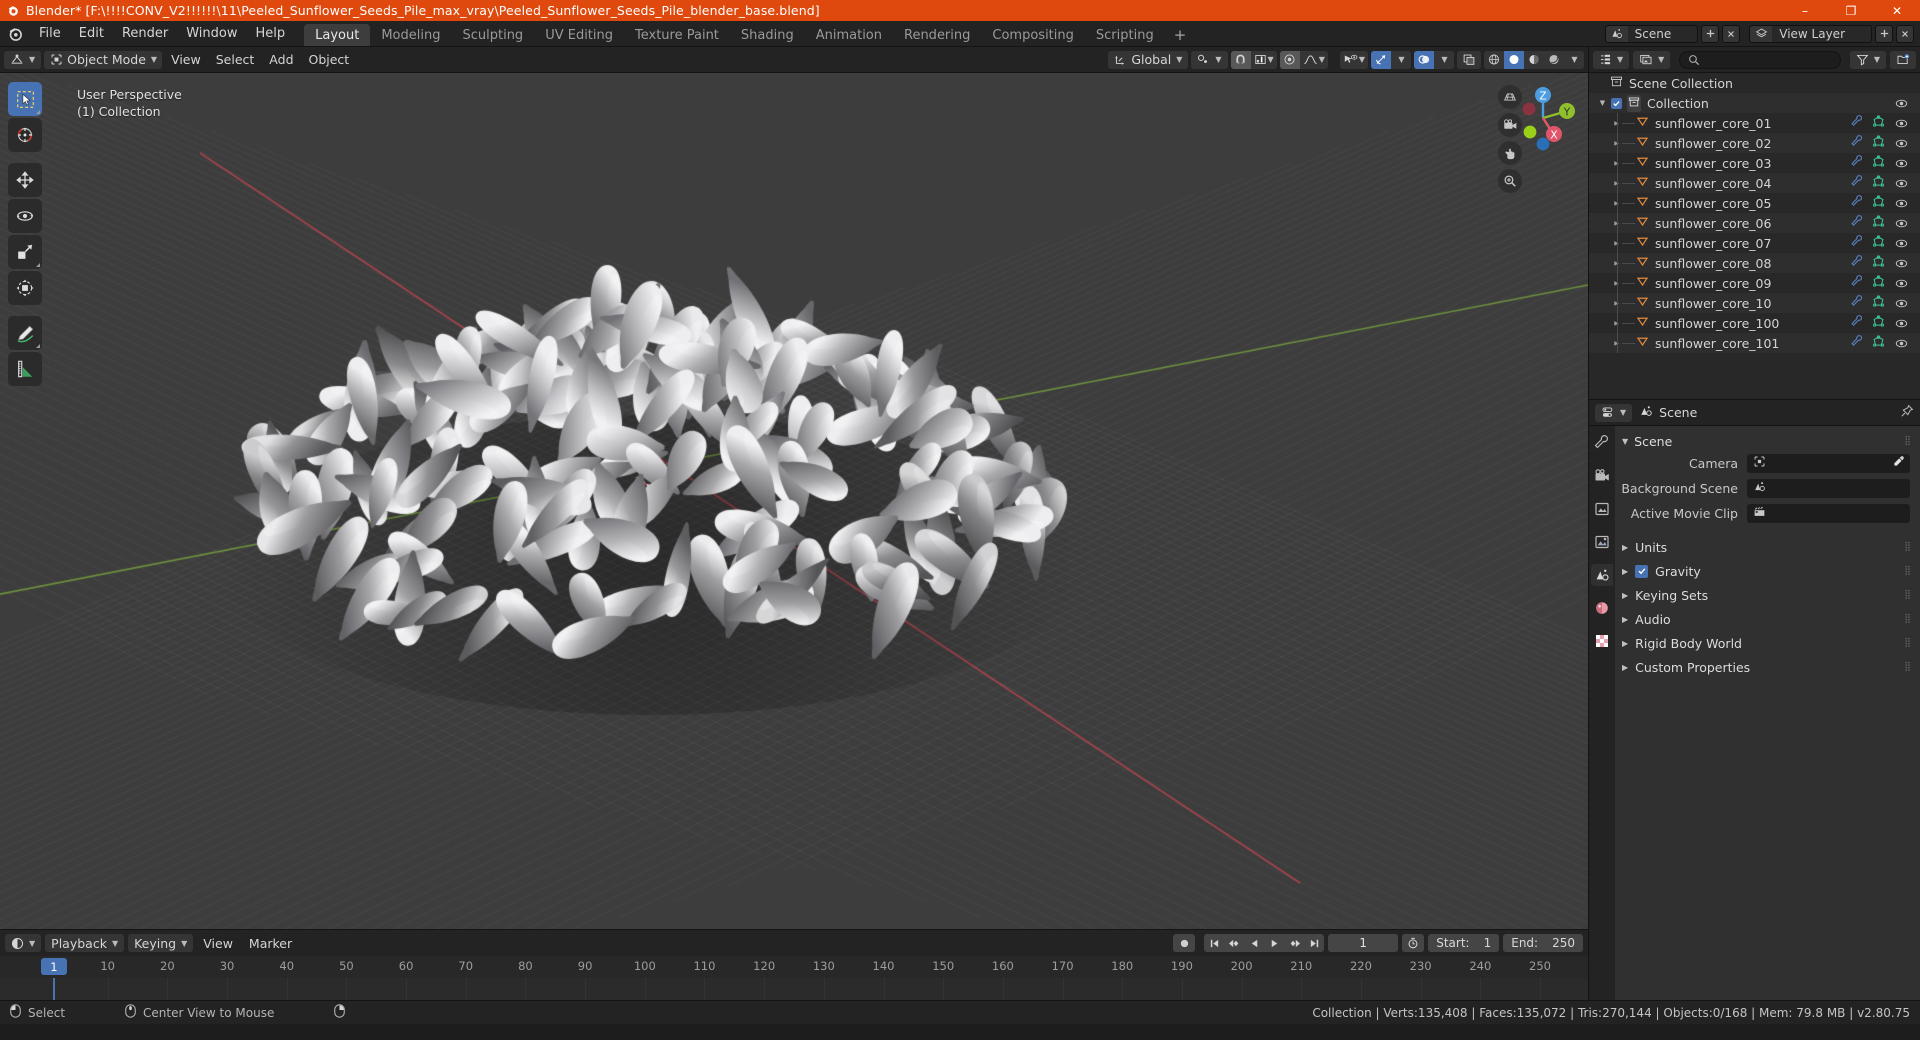 The width and height of the screenshot is (1920, 1040). I want to click on minimize-button: –, so click(1805, 10).